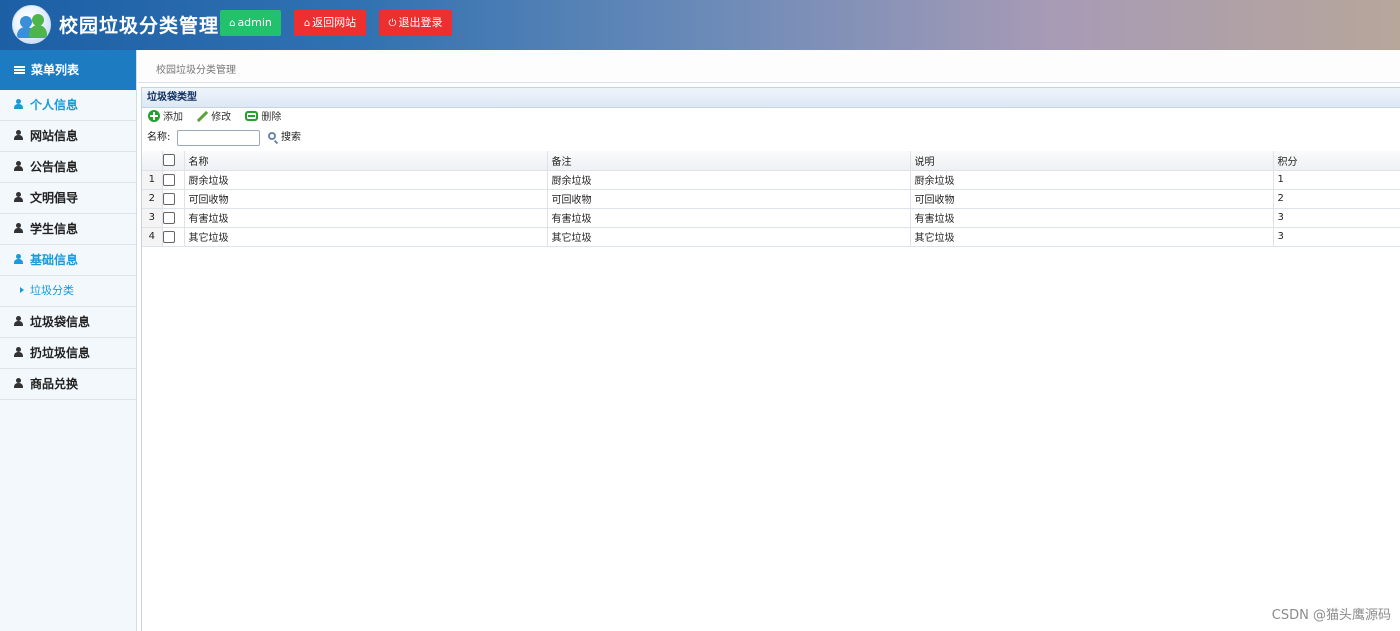 The image size is (1400, 631). What do you see at coordinates (263, 118) in the screenshot?
I see `delete-button: 删除` at bounding box center [263, 118].